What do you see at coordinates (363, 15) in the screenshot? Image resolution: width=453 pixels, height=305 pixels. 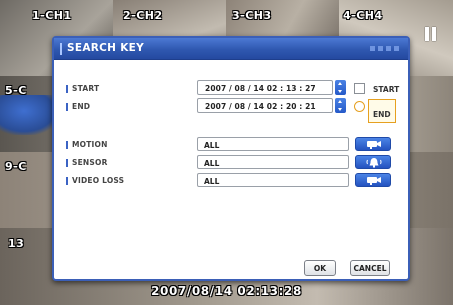 I see `channel-label-4: 4-CH4` at bounding box center [363, 15].